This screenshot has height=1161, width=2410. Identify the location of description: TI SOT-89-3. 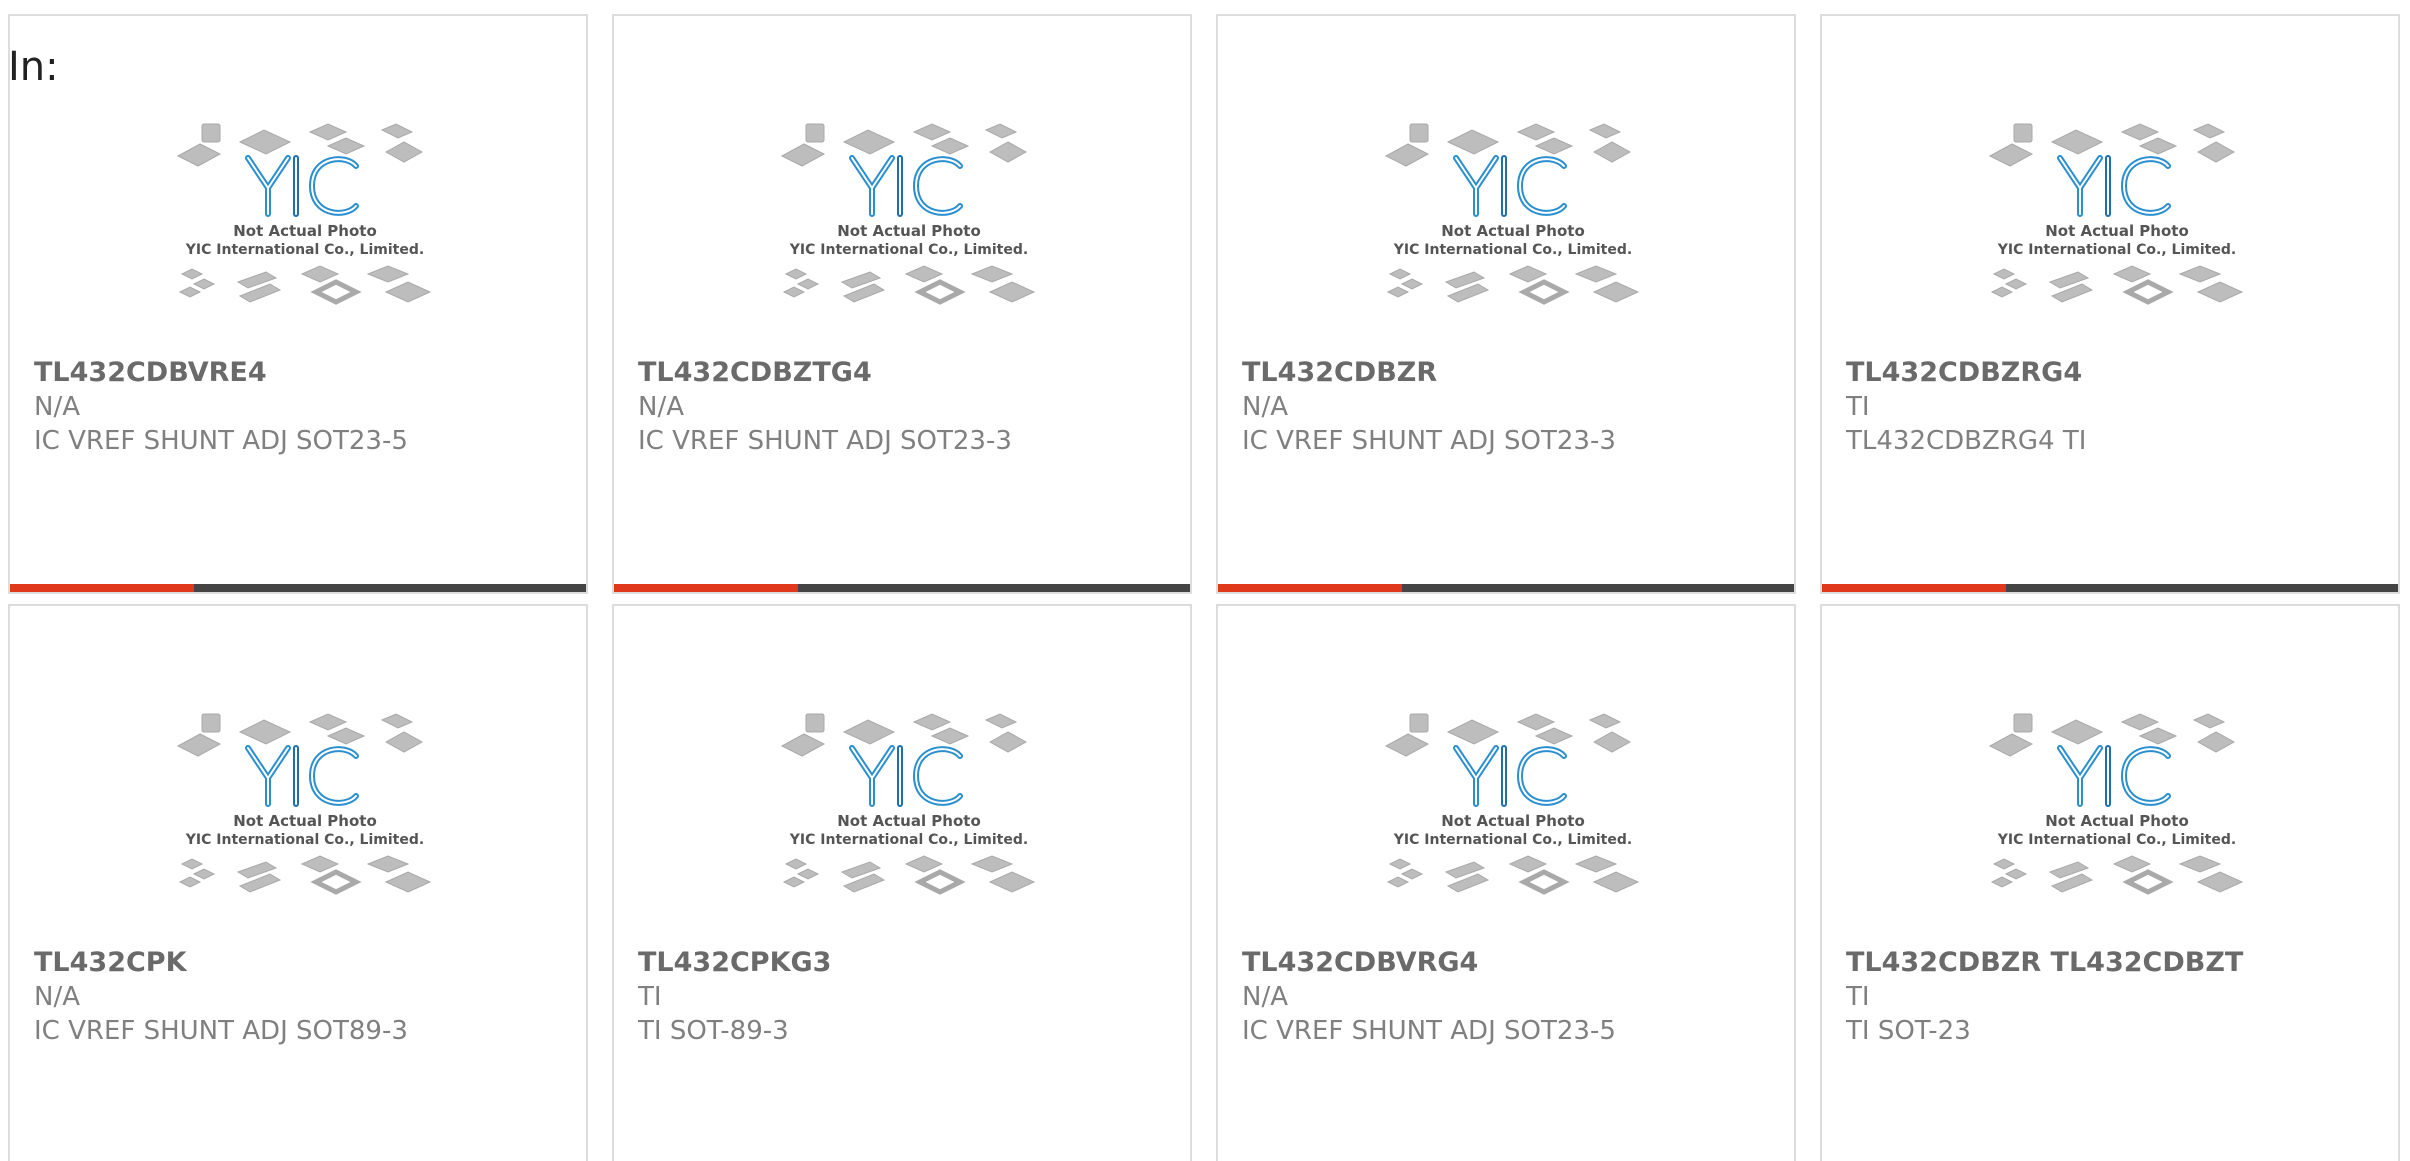
(713, 1031).